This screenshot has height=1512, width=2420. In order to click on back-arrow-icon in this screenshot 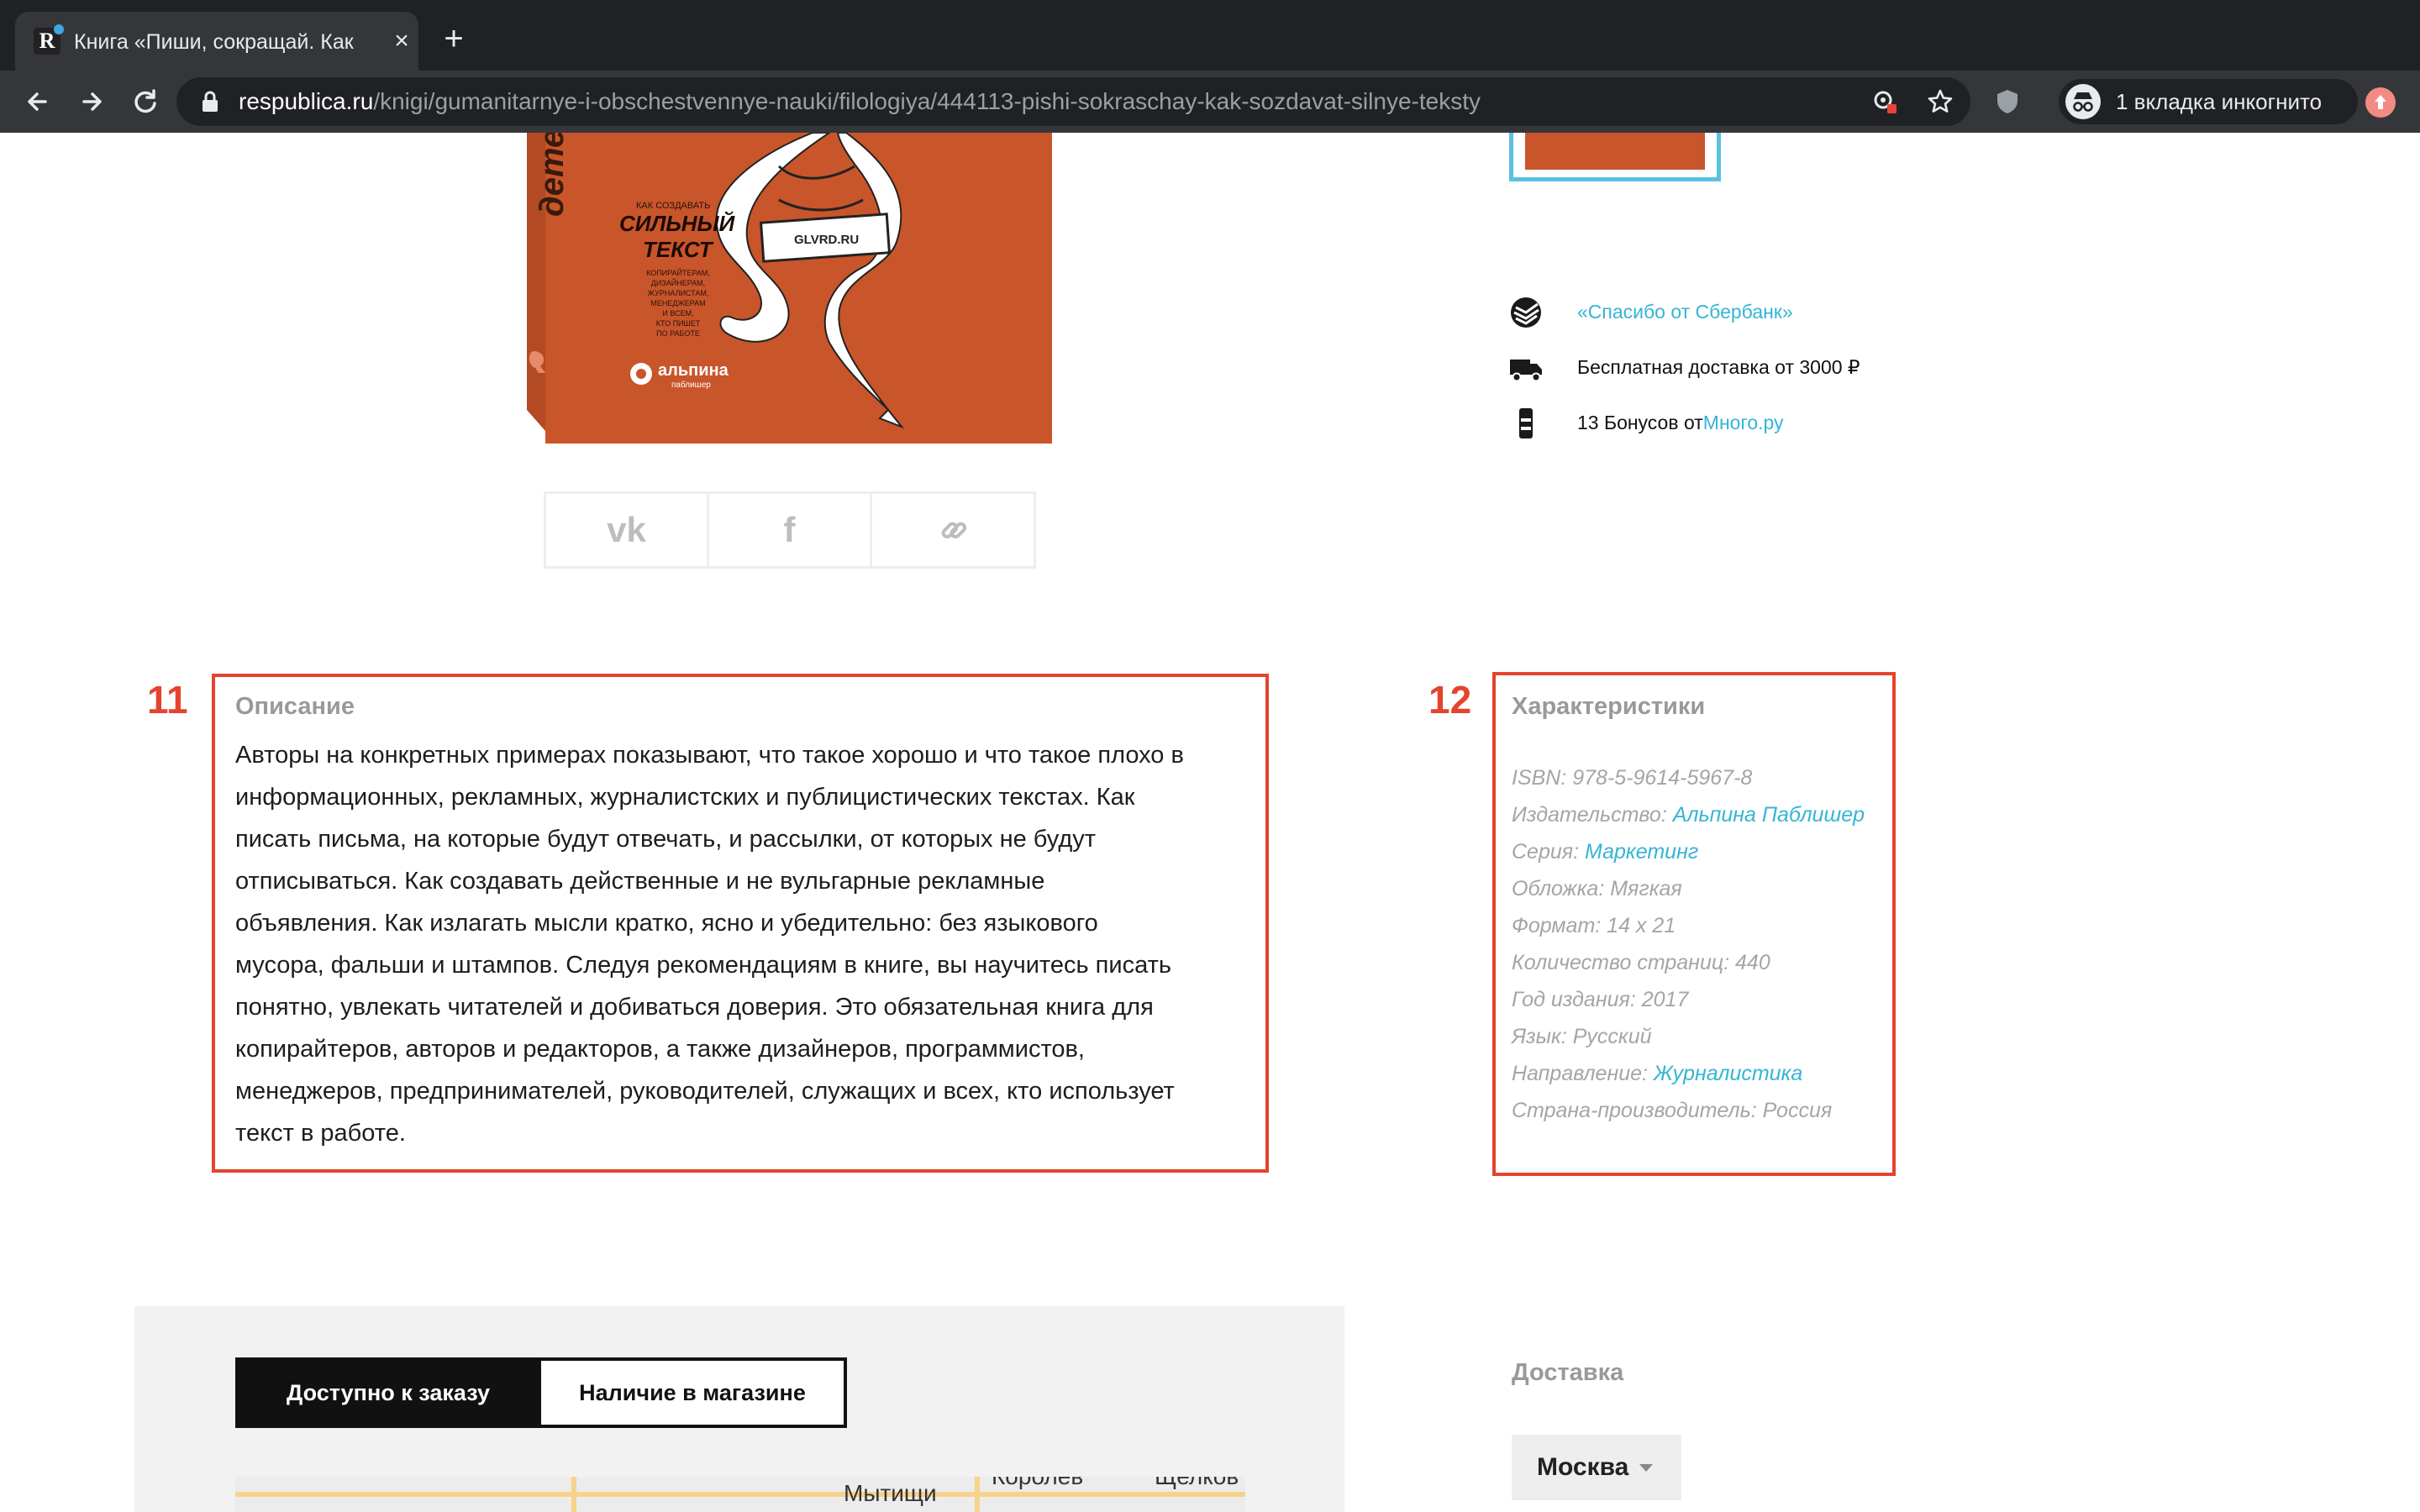, I will do `click(37, 101)`.